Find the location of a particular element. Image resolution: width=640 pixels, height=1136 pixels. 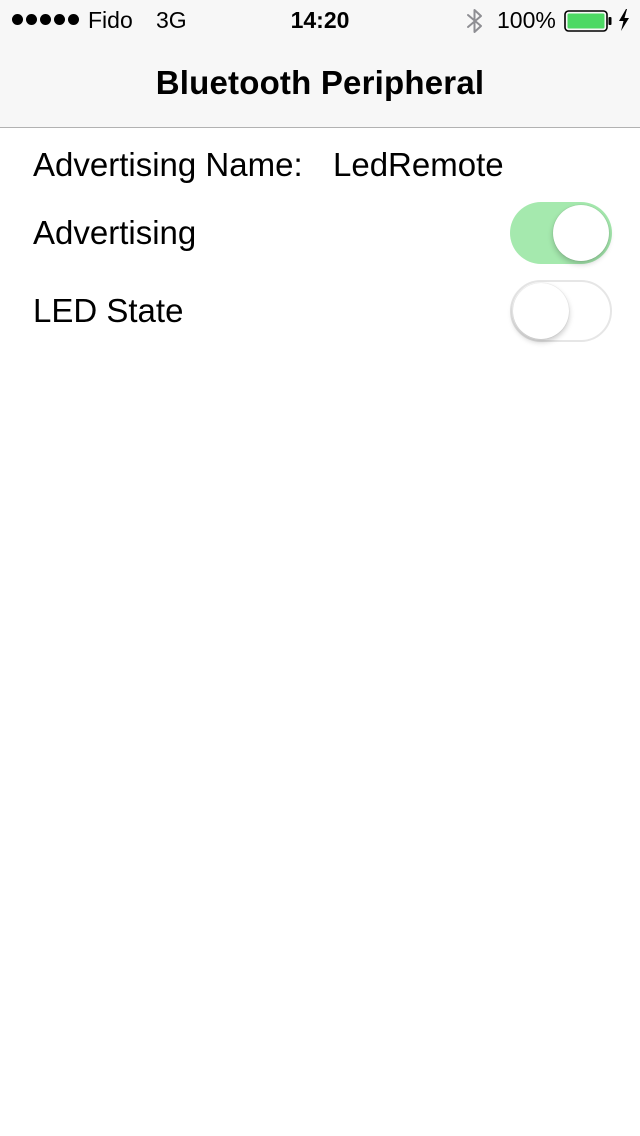

bluetooth-icon is located at coordinates (474, 21).